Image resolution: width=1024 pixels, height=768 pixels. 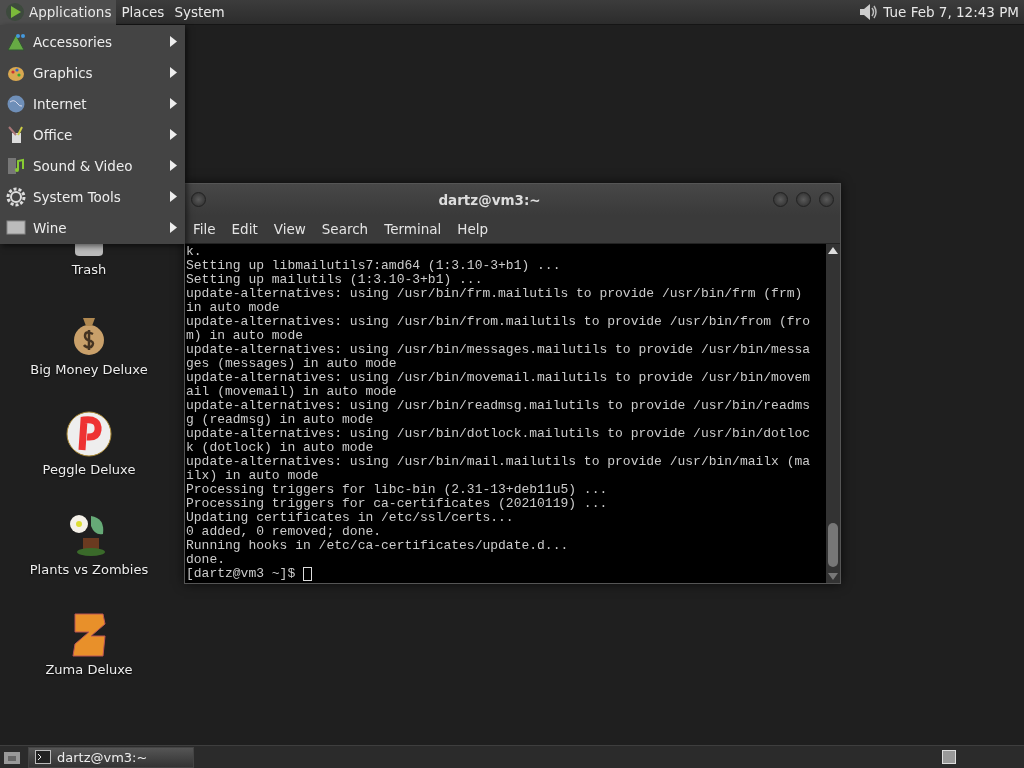 I want to click on desktop-icon-label: Big Money Deluxe, so click(x=89, y=369).